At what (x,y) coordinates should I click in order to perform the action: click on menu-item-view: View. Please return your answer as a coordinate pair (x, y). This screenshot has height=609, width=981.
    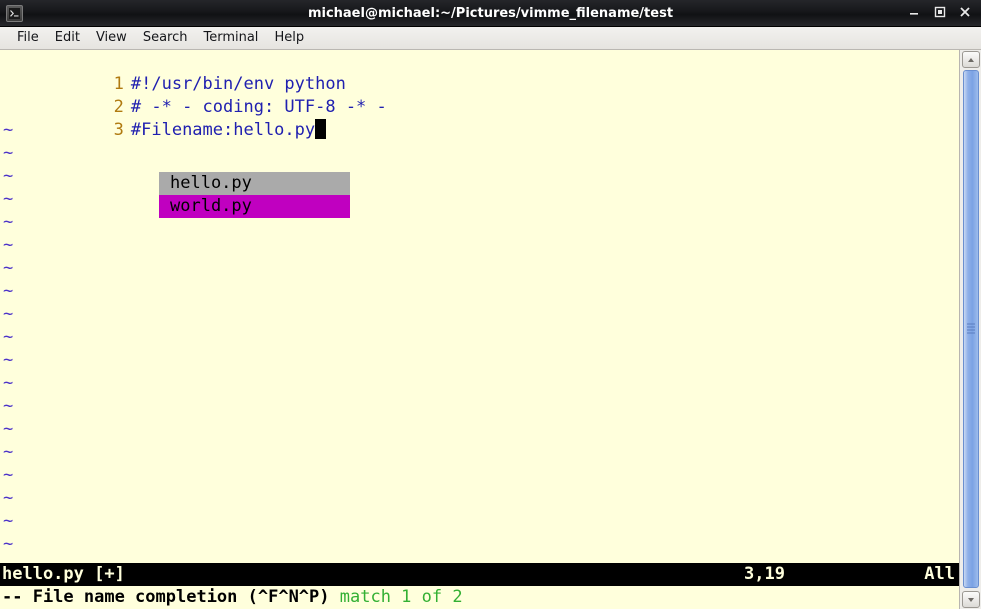
    Looking at the image, I should click on (111, 38).